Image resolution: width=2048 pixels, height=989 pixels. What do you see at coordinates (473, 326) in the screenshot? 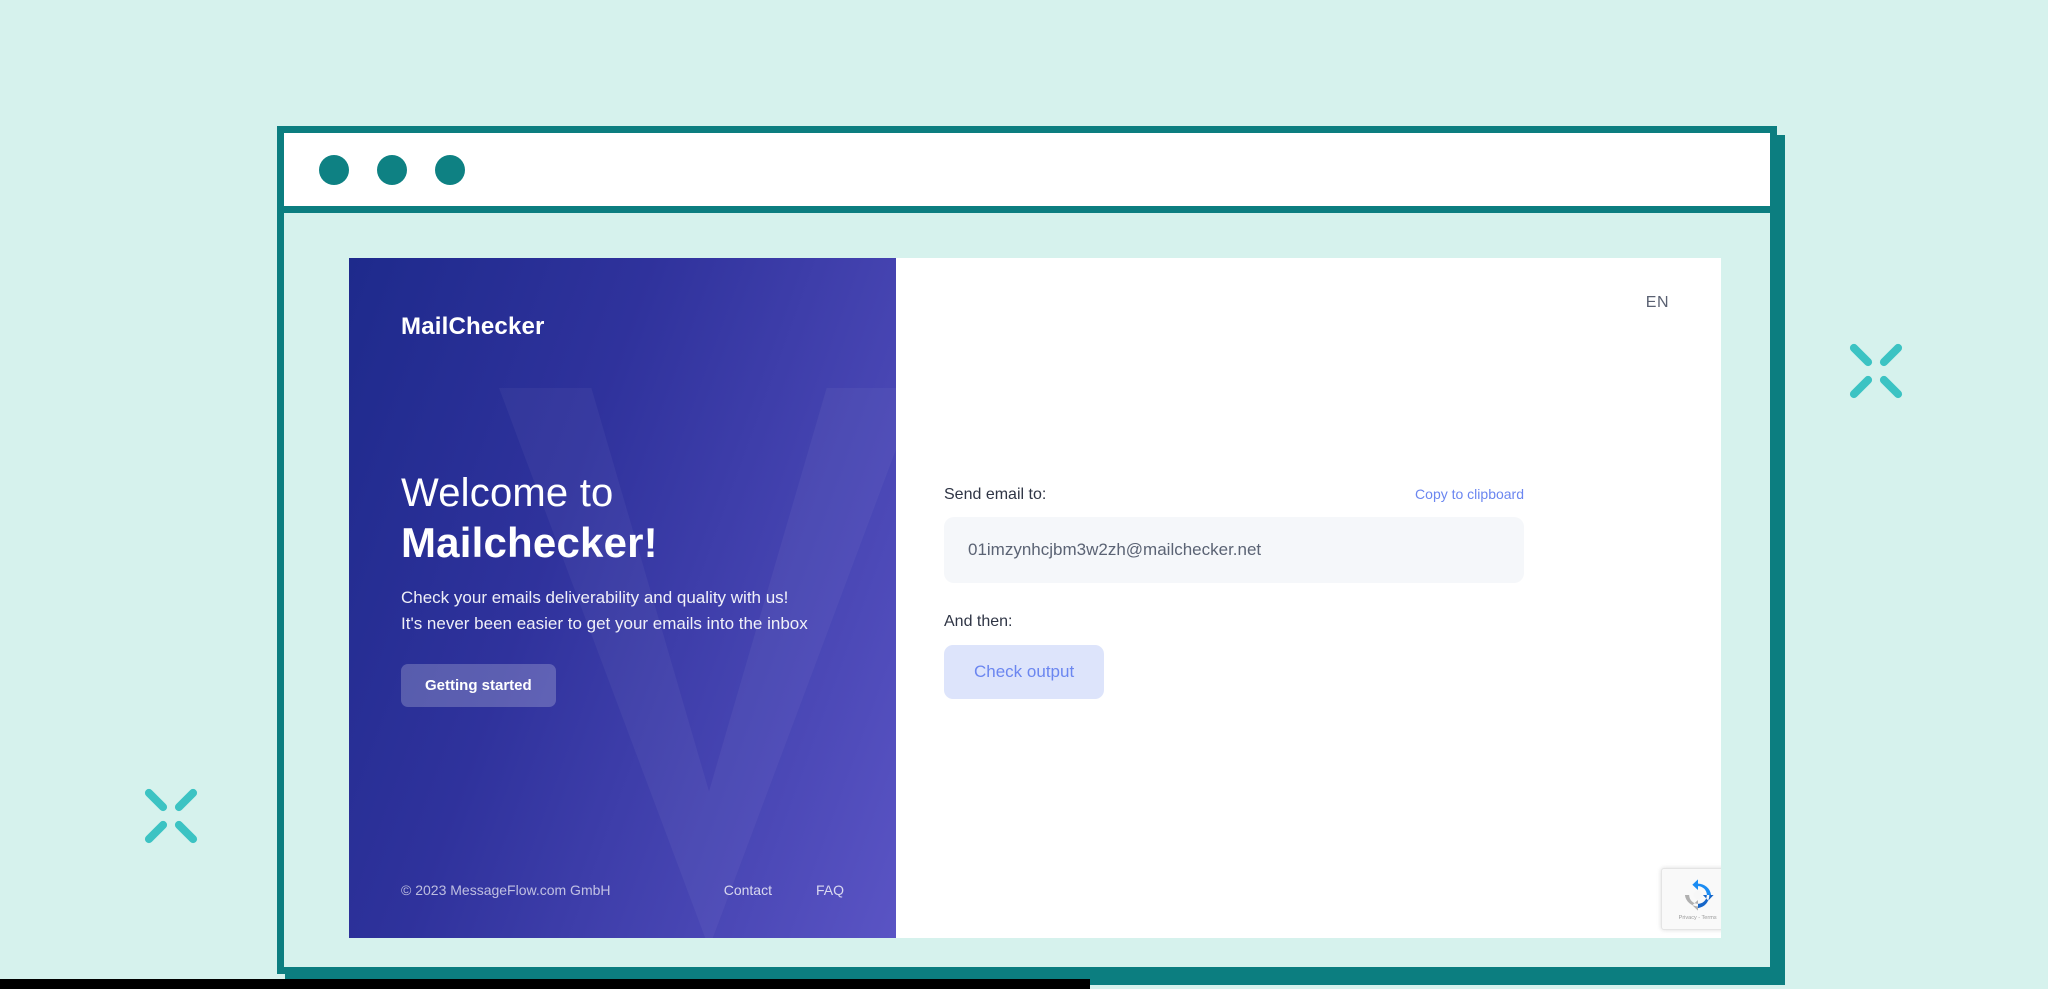
I see `brand-logo: MailChecker` at bounding box center [473, 326].